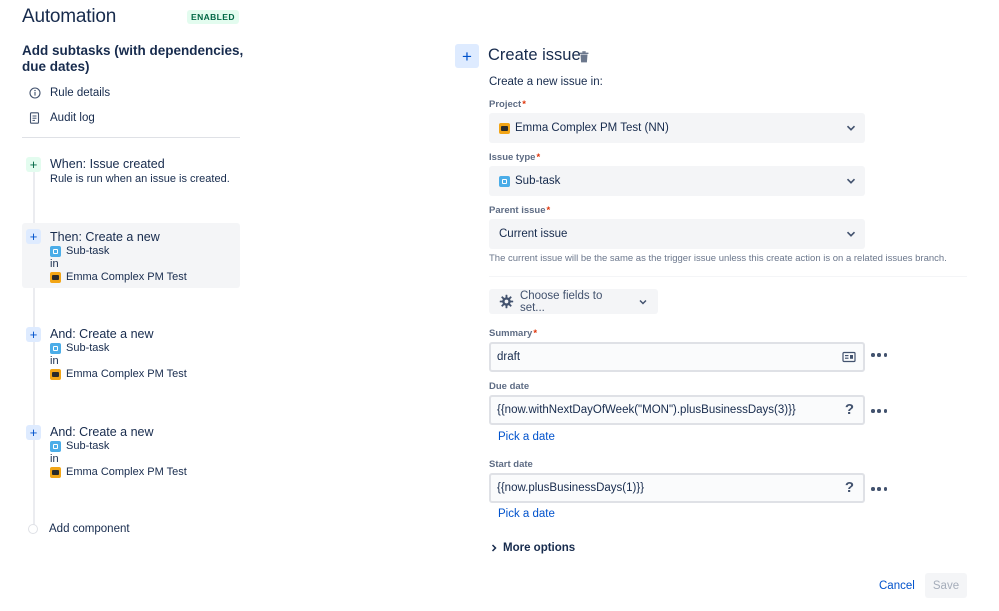  I want to click on parent-issue-field-label: Parent issue*, so click(519, 210).